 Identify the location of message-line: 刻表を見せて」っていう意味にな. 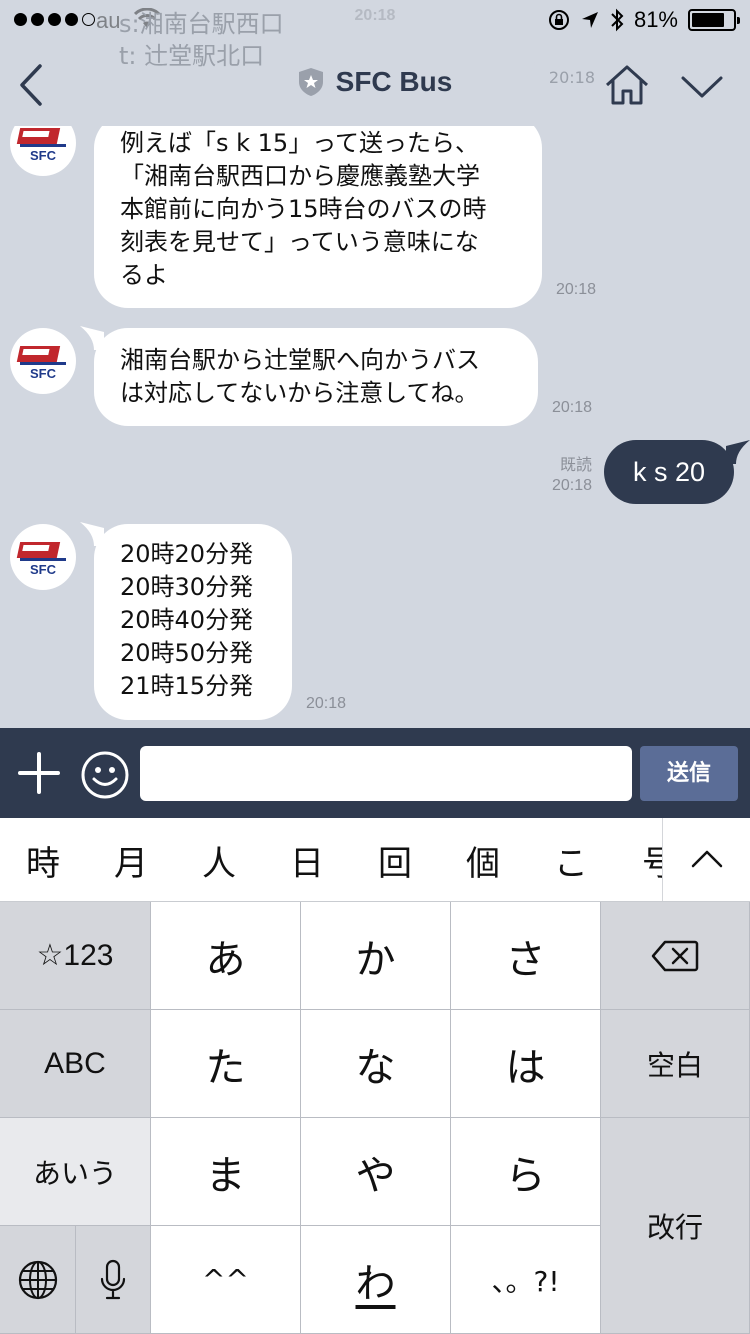
(299, 242).